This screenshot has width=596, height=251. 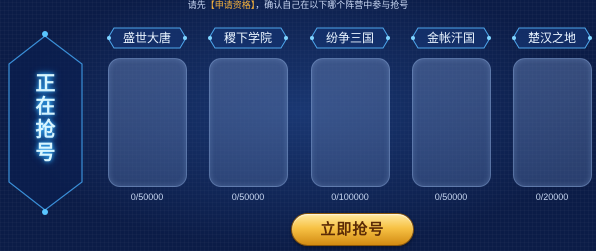 I want to click on camp-column: 稷下学院 0/50000, so click(x=248, y=127).